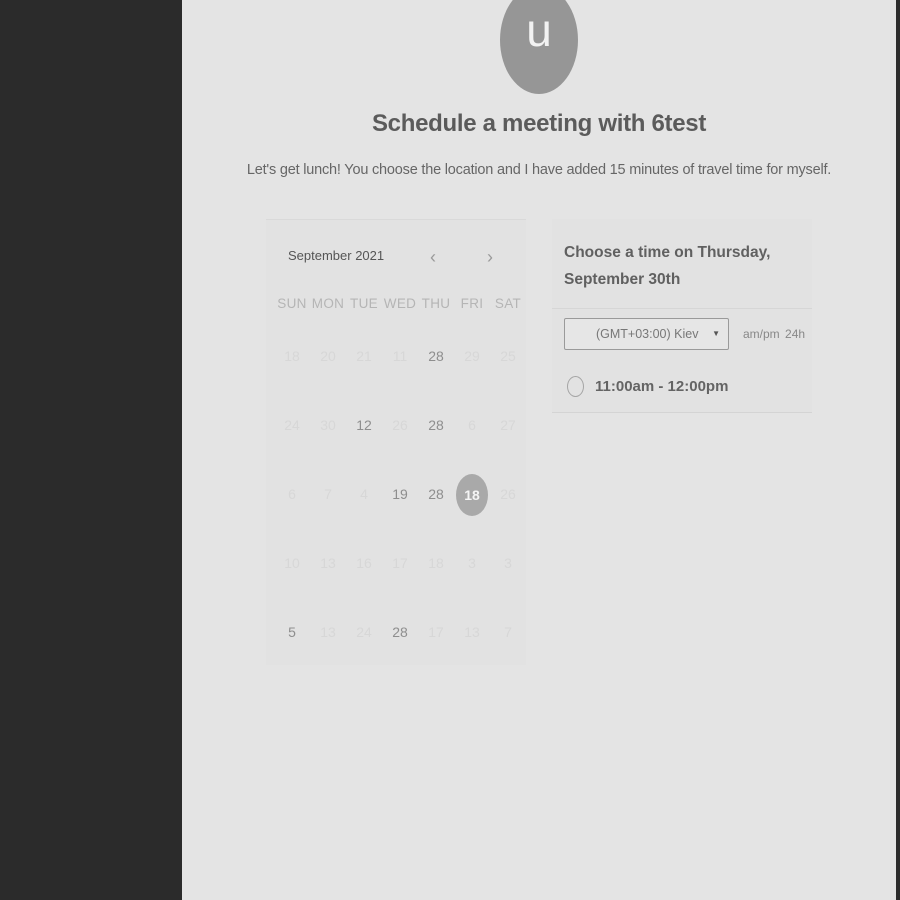  What do you see at coordinates (662, 386) in the screenshot?
I see `time-slot-label: 11:00am - 12:00pm` at bounding box center [662, 386].